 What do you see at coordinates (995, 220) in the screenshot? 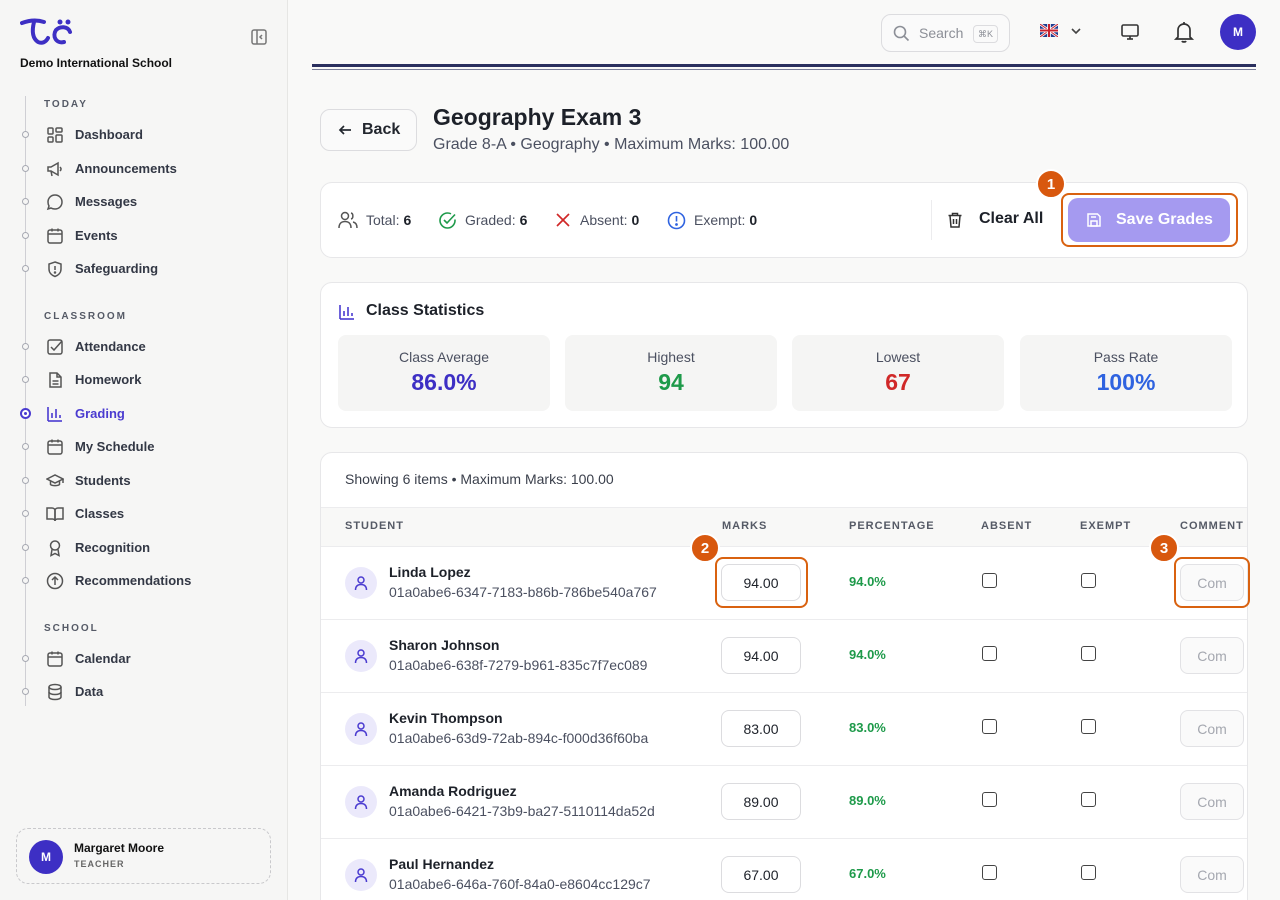
I see `clear-all-button: Clear All` at bounding box center [995, 220].